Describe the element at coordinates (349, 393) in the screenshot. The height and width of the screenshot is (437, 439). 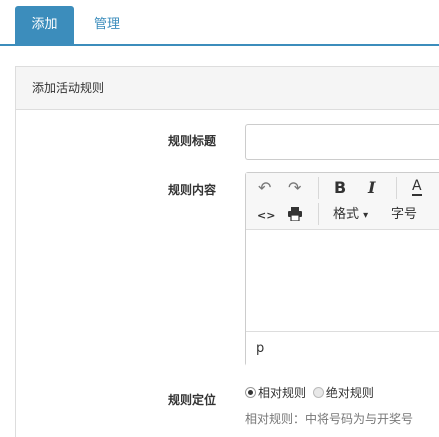
I see `radio-absolute-label: 绝对规则` at that location.